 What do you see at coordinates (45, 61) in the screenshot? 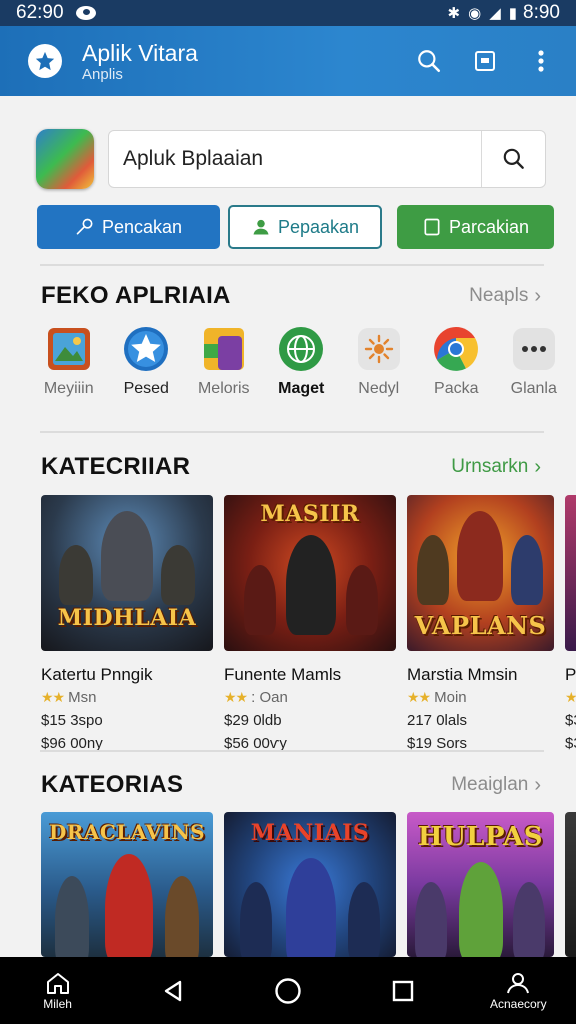
I see `app-logo-icon` at bounding box center [45, 61].